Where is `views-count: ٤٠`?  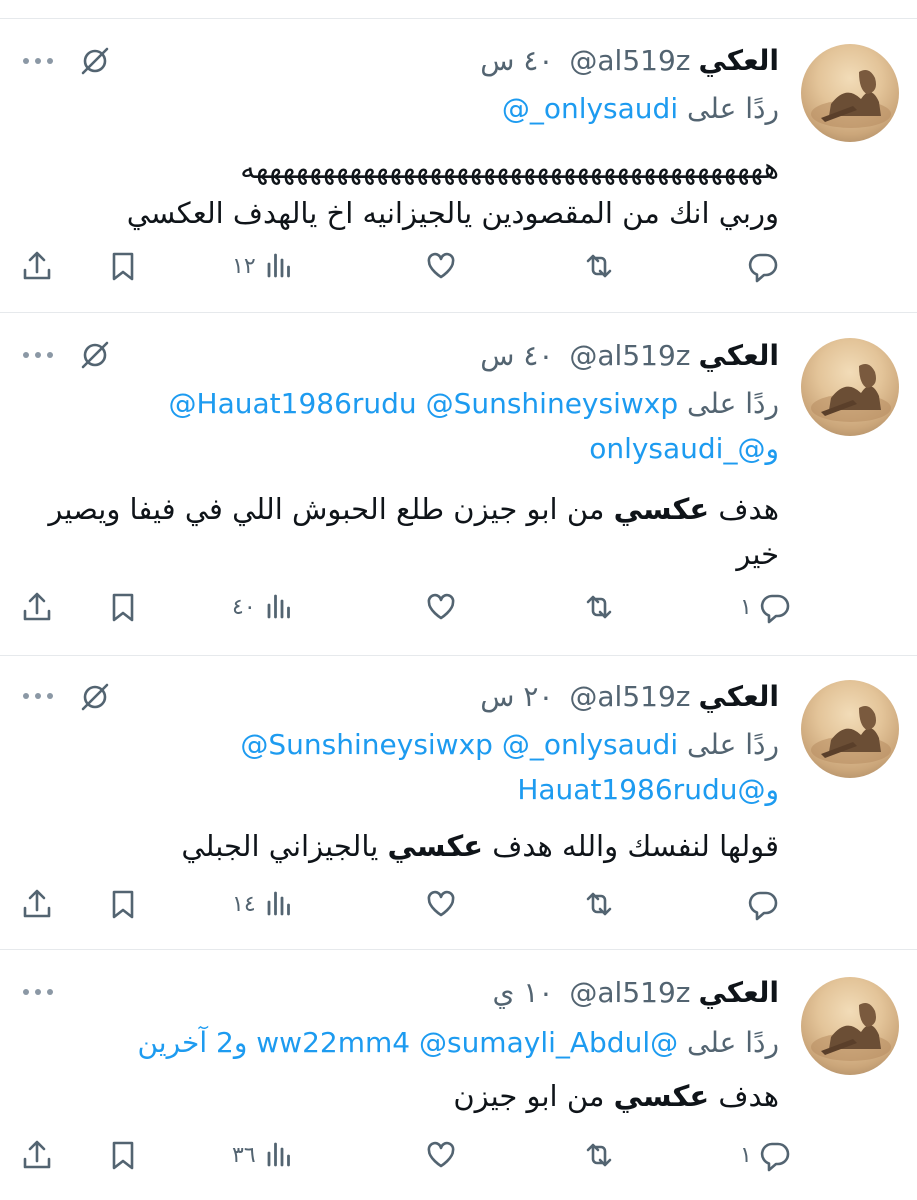 views-count: ٤٠ is located at coordinates (244, 607).